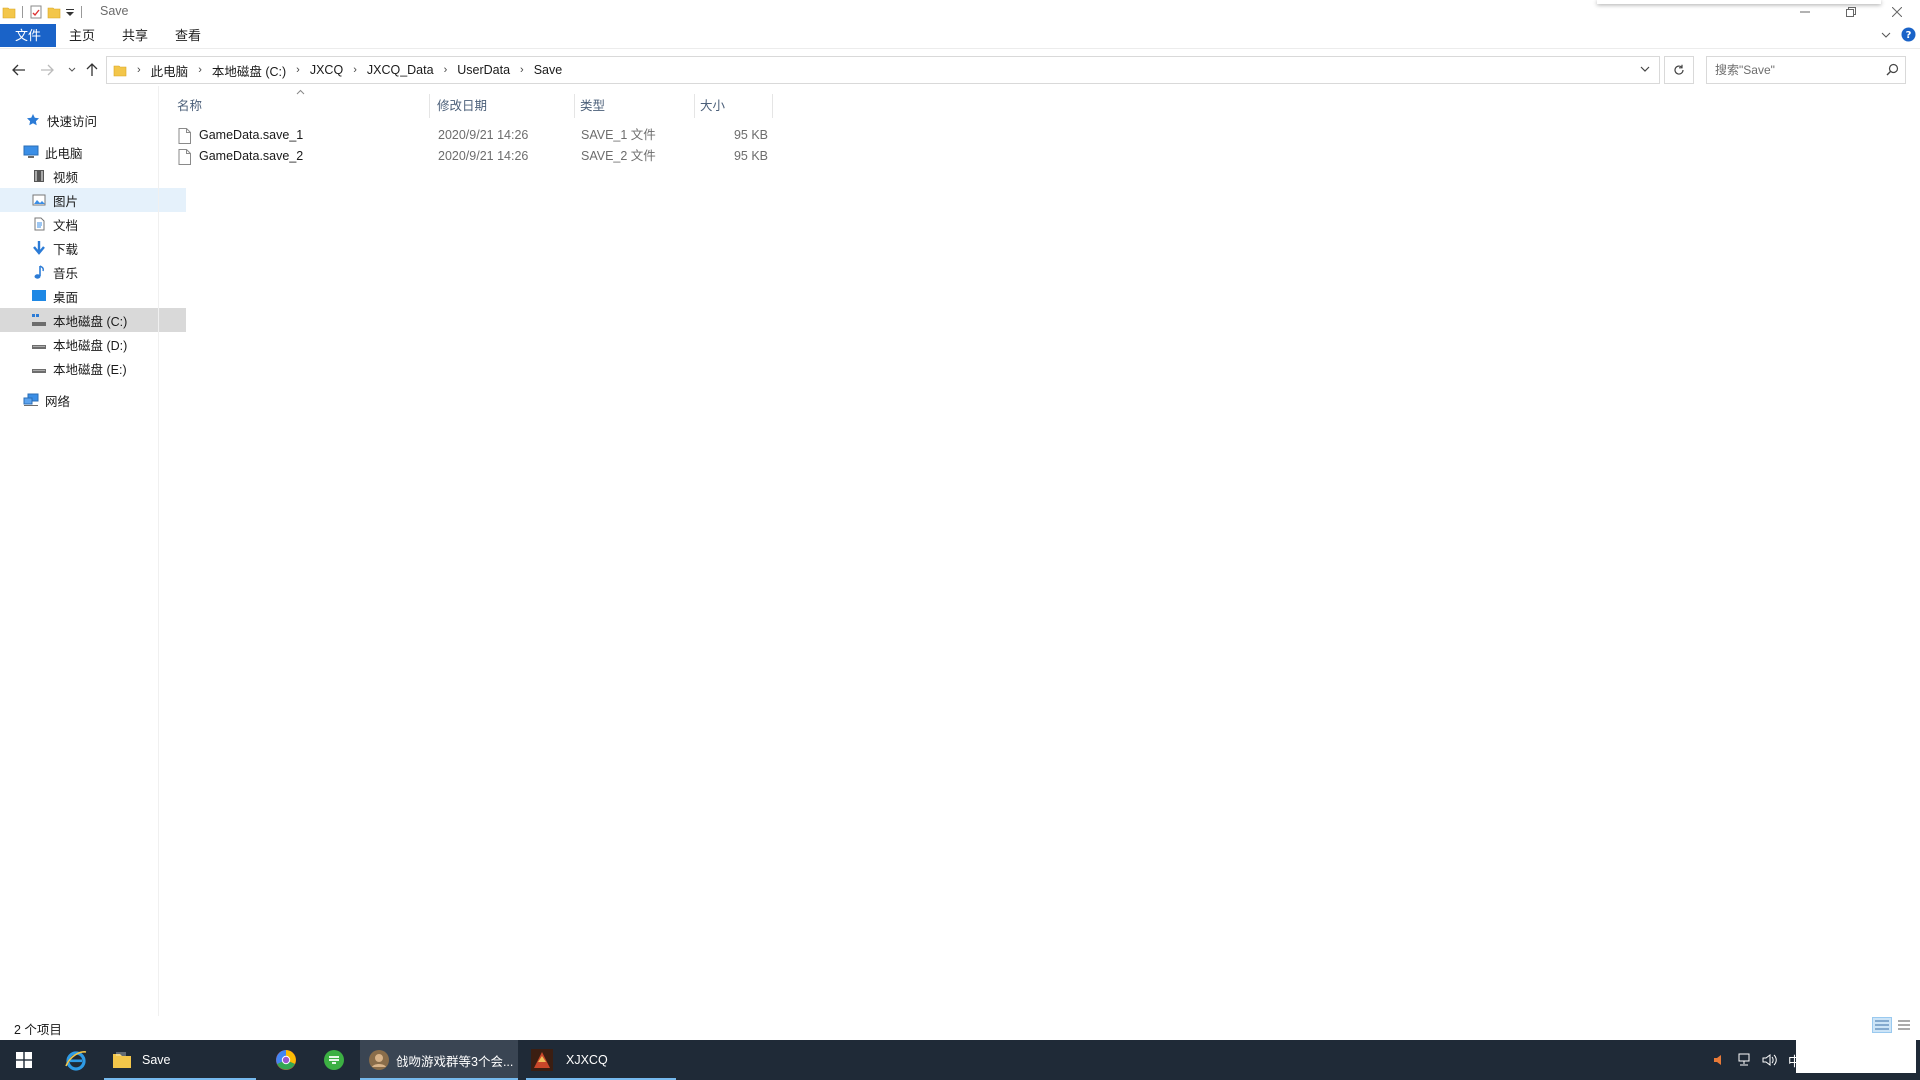 The image size is (1920, 1080). What do you see at coordinates (70, 12) in the screenshot?
I see `customize-toolbar-icon` at bounding box center [70, 12].